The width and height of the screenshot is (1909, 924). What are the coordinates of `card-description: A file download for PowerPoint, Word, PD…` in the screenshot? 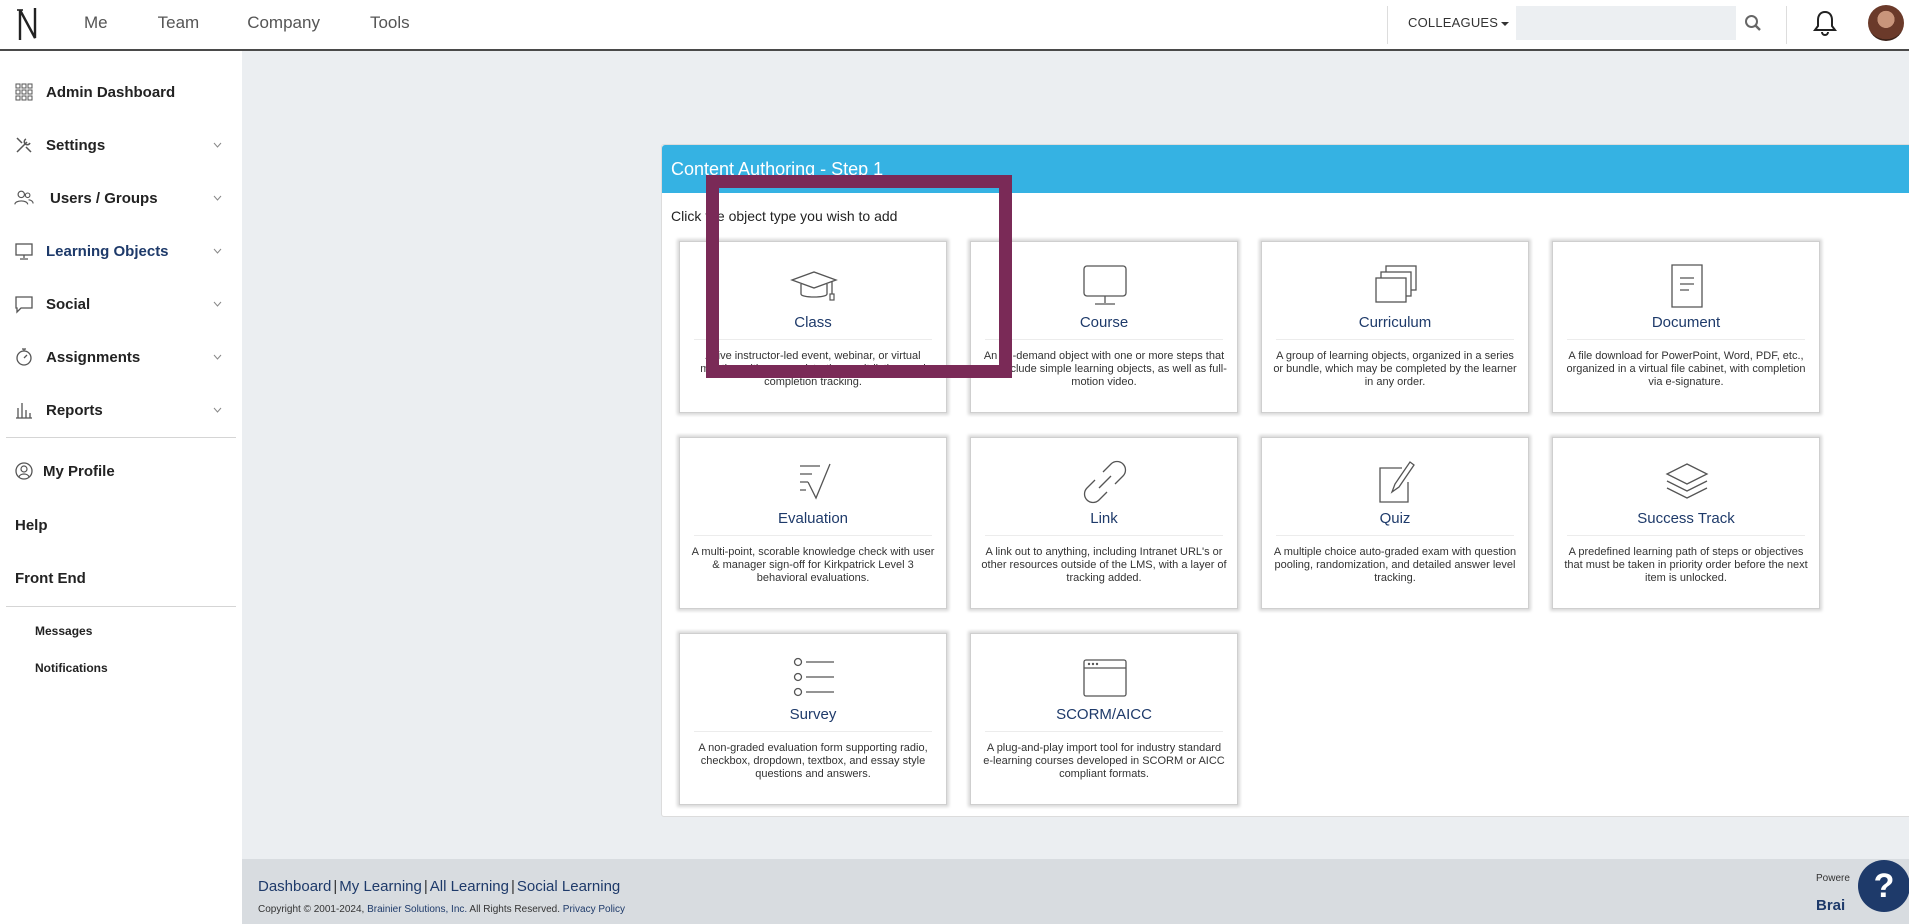 It's located at (1686, 369).